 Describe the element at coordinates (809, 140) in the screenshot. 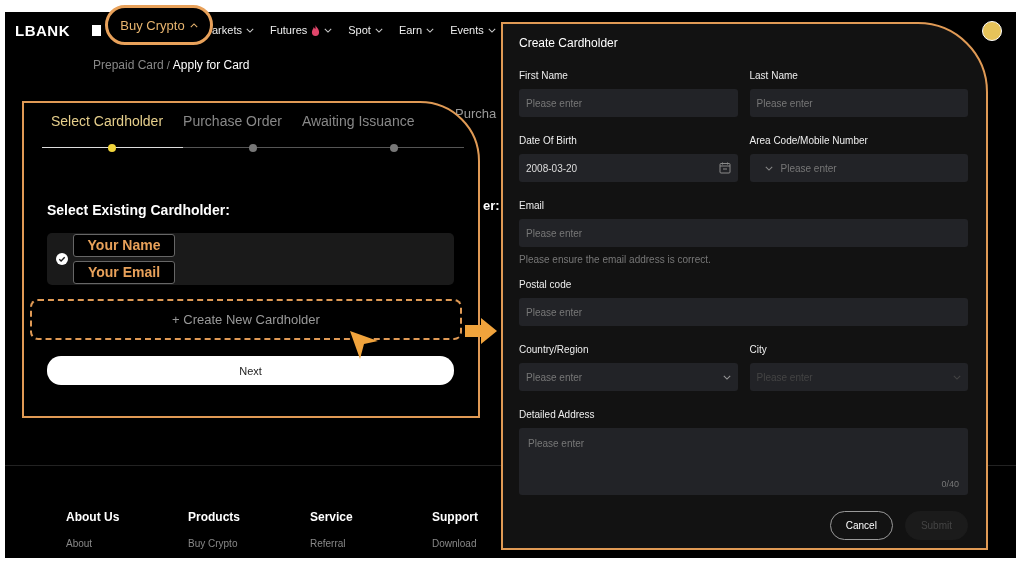

I see `field-label: Area Code/Mobile Number` at that location.